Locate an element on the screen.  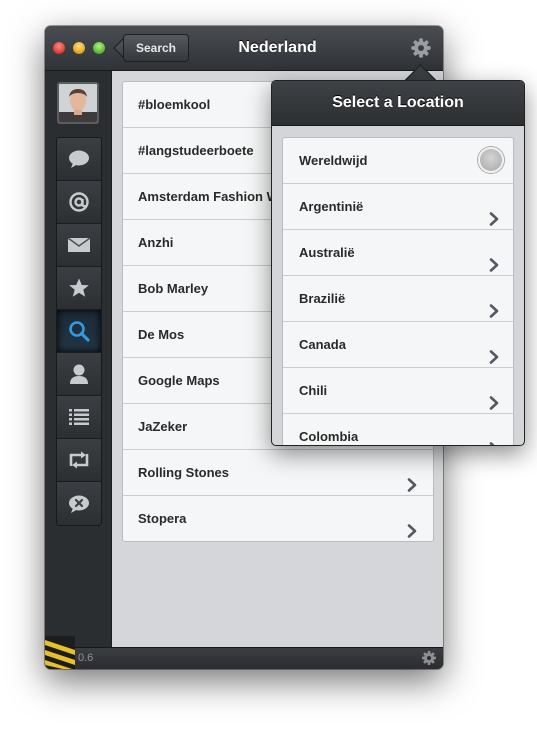
speech-bubble-icon is located at coordinates (79, 159).